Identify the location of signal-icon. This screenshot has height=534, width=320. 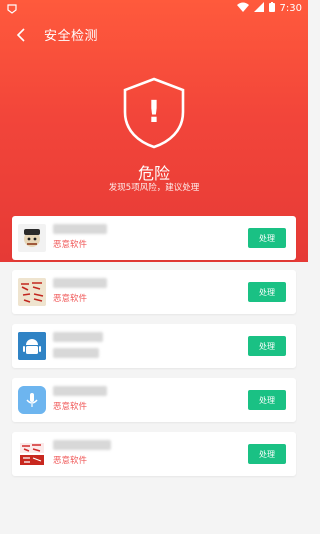
(258, 8).